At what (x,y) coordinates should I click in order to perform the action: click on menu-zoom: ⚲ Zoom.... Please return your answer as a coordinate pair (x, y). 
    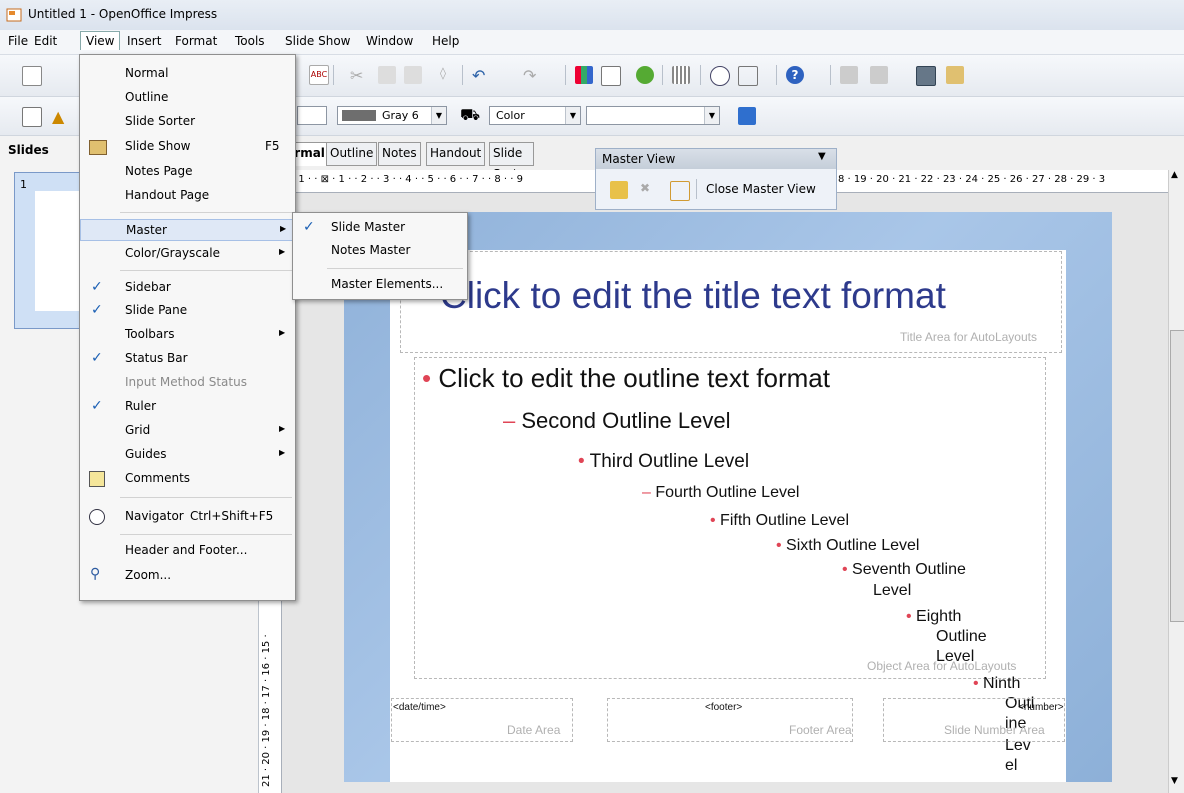
    Looking at the image, I should click on (187, 576).